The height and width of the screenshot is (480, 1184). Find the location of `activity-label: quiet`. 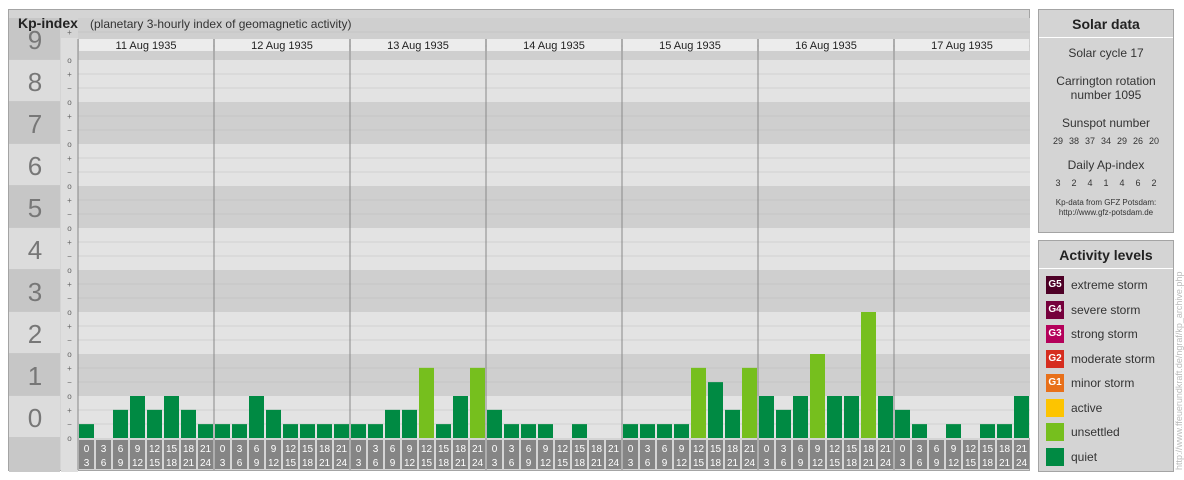

activity-label: quiet is located at coordinates (1084, 456).